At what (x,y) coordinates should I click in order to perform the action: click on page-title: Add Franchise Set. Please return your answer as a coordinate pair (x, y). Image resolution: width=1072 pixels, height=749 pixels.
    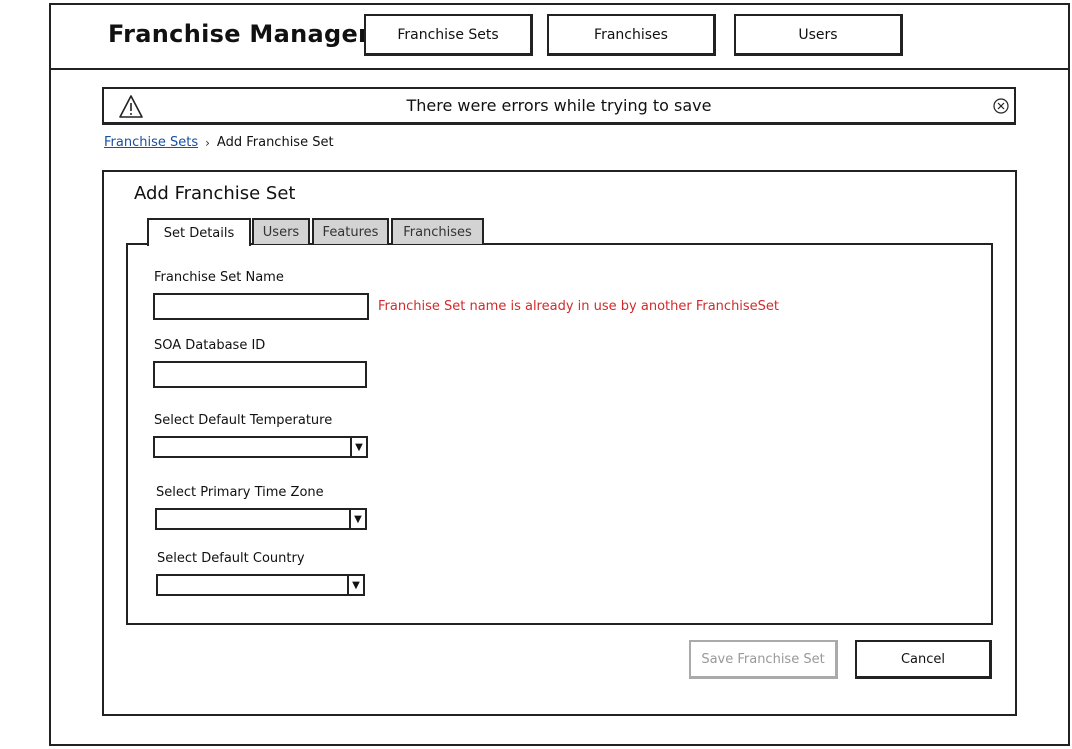
    Looking at the image, I should click on (215, 193).